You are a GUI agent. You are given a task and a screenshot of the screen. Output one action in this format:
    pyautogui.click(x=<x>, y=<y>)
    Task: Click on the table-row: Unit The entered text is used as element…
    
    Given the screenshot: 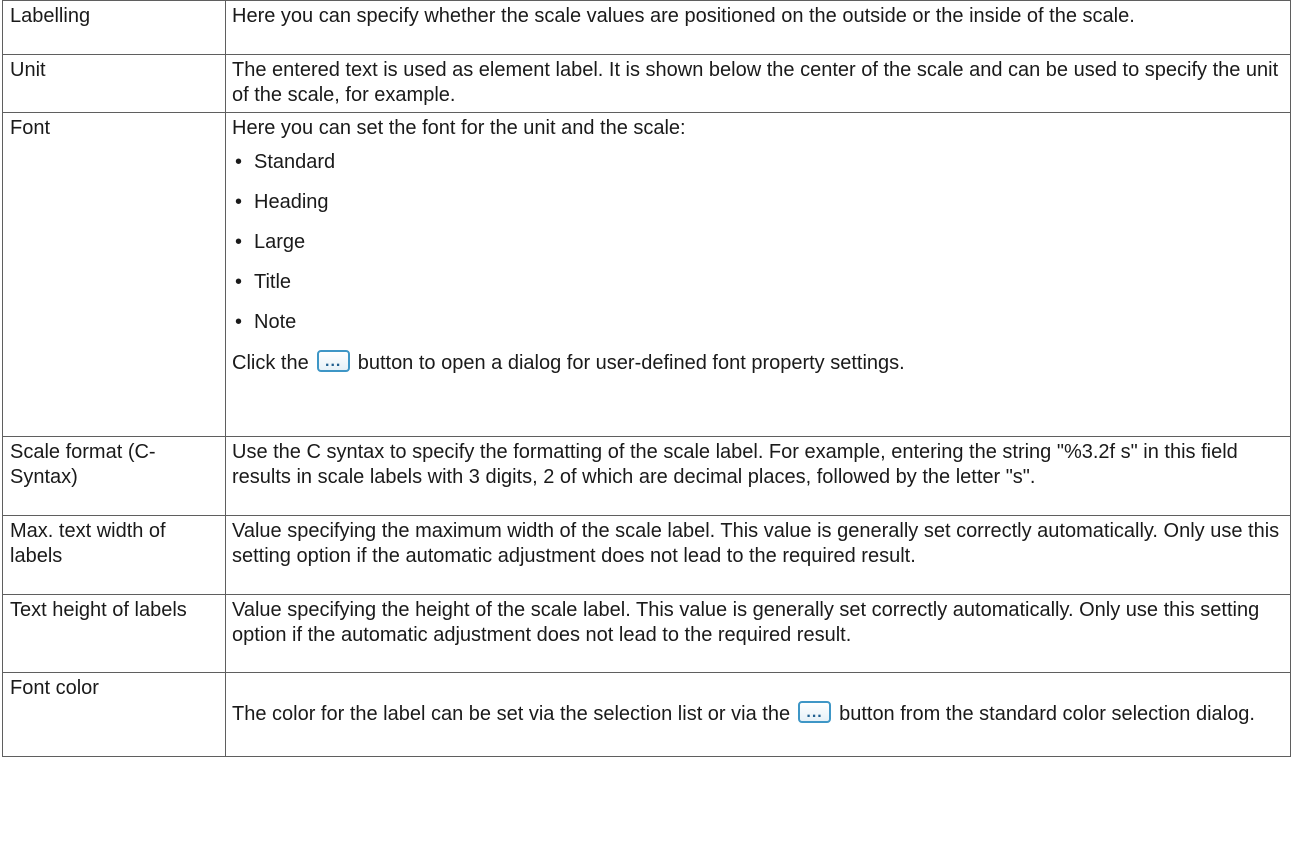 What is the action you would take?
    pyautogui.click(x=646, y=83)
    